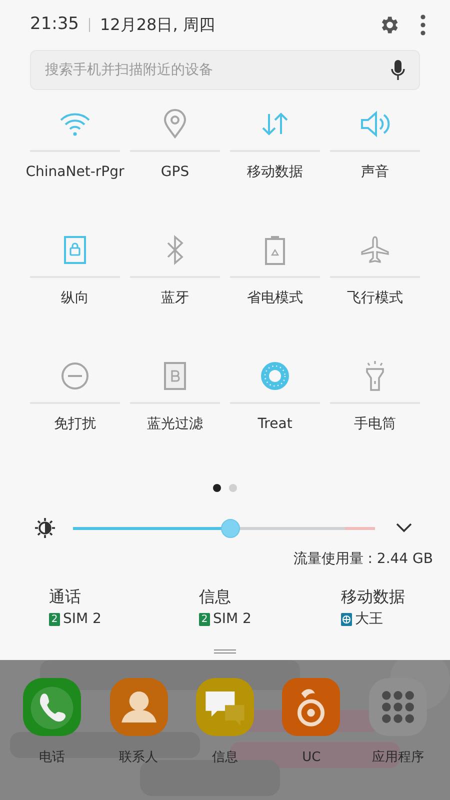 The height and width of the screenshot is (800, 450). I want to click on tile-label: 声音, so click(375, 172).